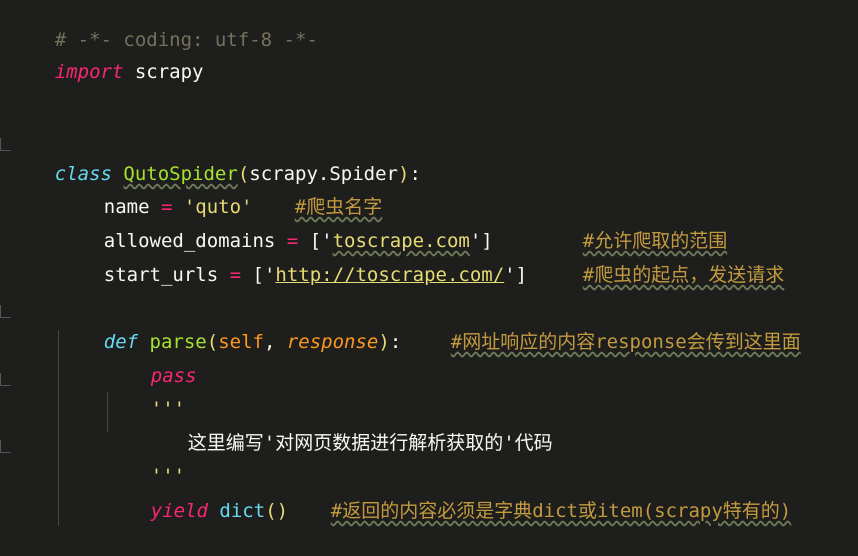 Image resolution: width=858 pixels, height=556 pixels. Describe the element at coordinates (625, 342) in the screenshot. I see `inline-comment: #网址响应的内容response会传到这里面` at that location.